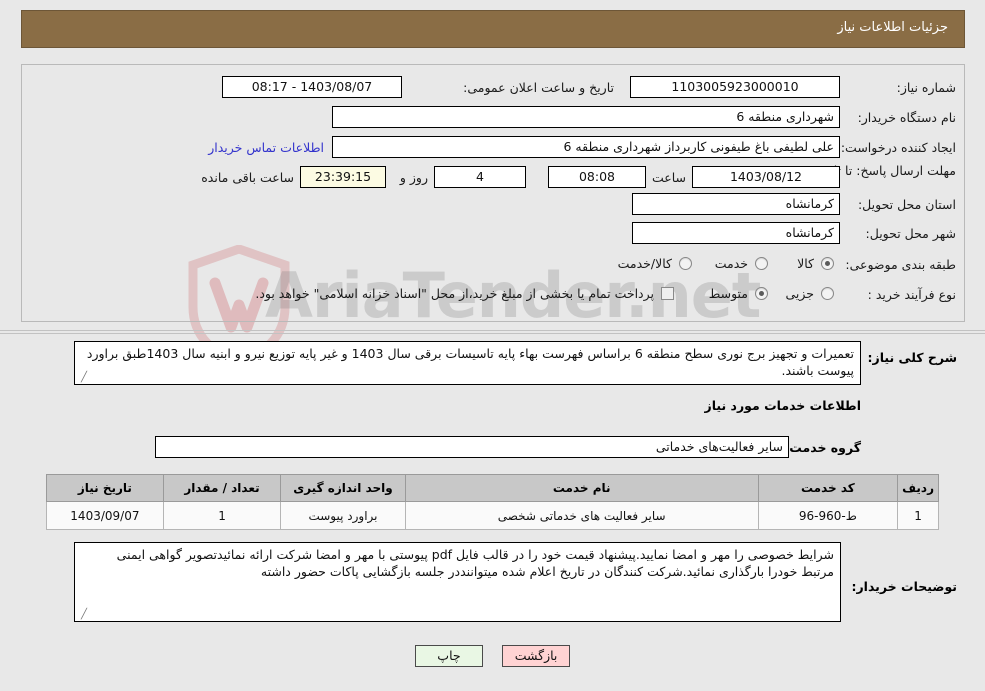  I want to click on col-header-date: تاریخ نیاز, so click(105, 488).